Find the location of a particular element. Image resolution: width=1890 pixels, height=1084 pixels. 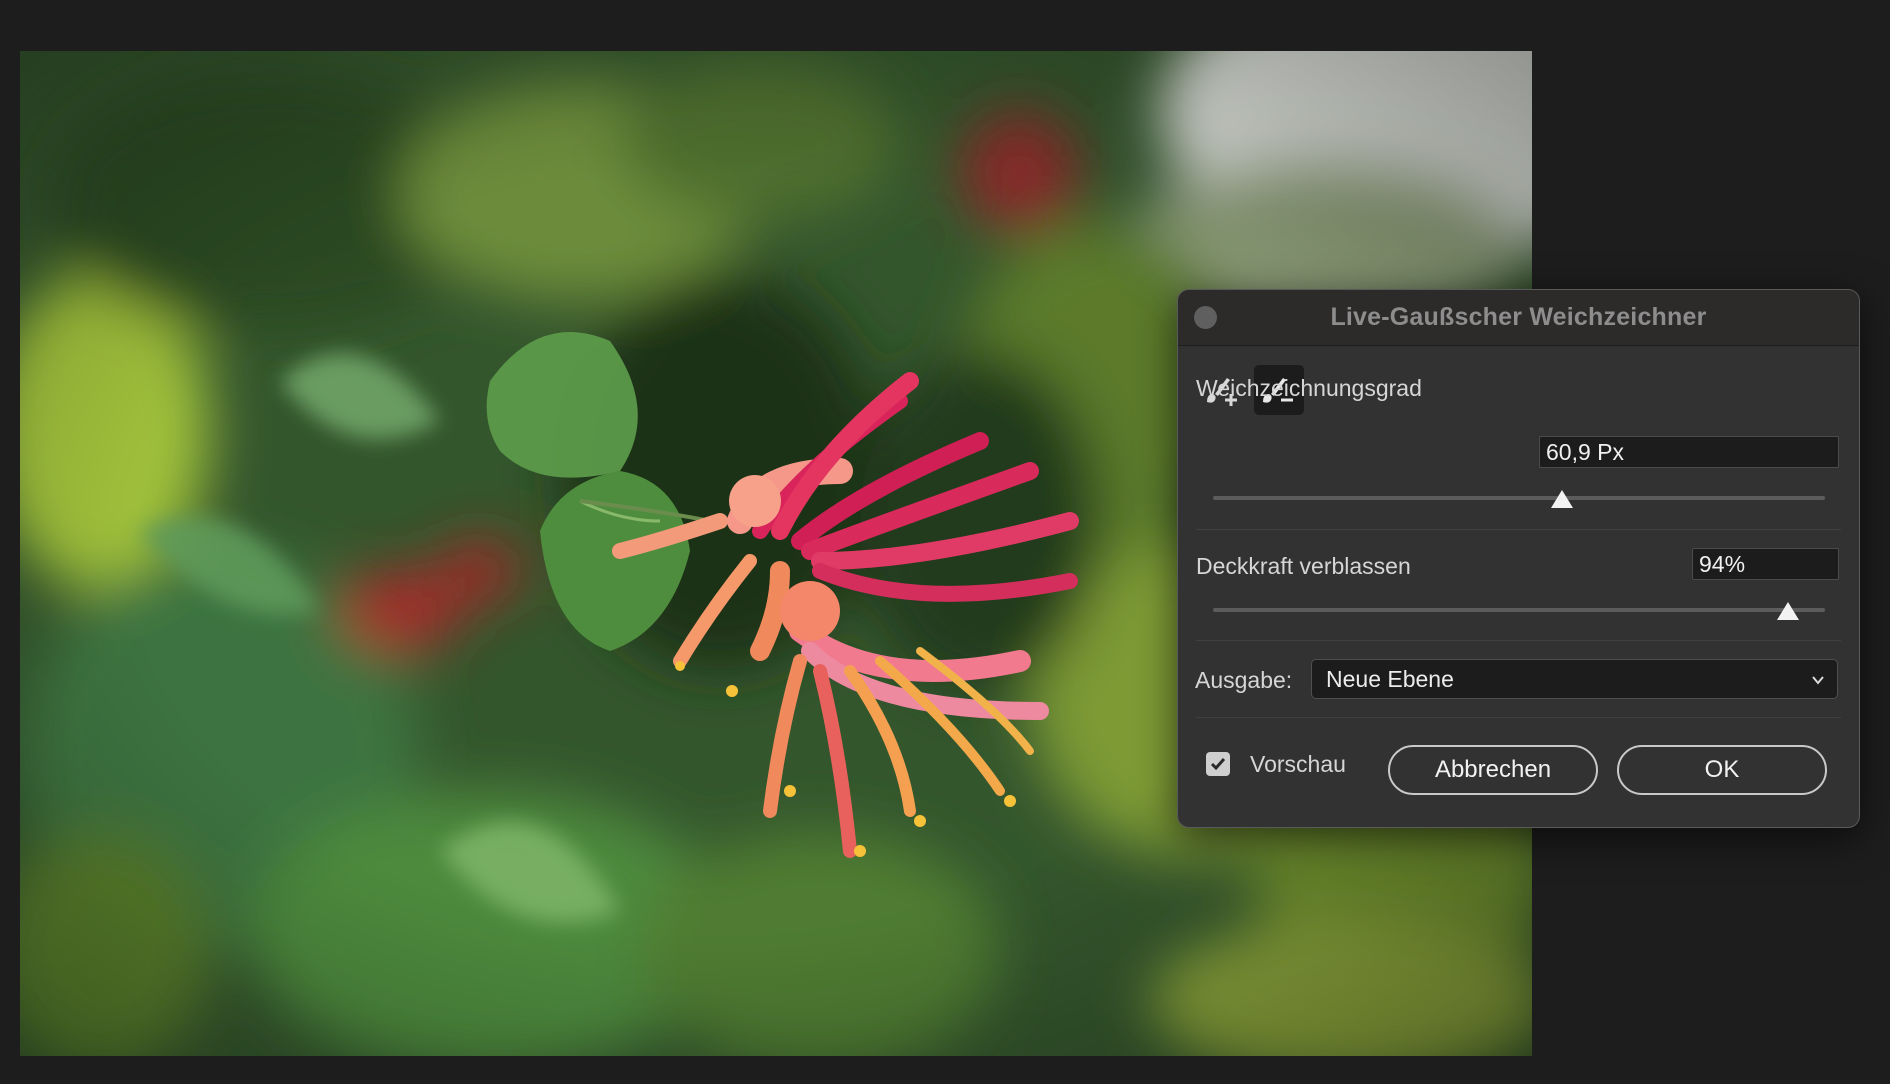

blur-amount-label: Weichzeichnungsgrad is located at coordinates (1309, 388).